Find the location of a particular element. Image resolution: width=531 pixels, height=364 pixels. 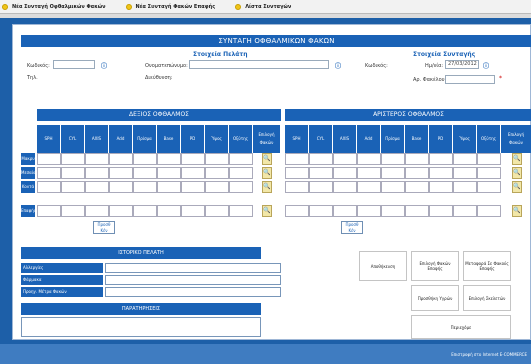

save-button: Αποθήκευση is located at coordinates (383, 266).